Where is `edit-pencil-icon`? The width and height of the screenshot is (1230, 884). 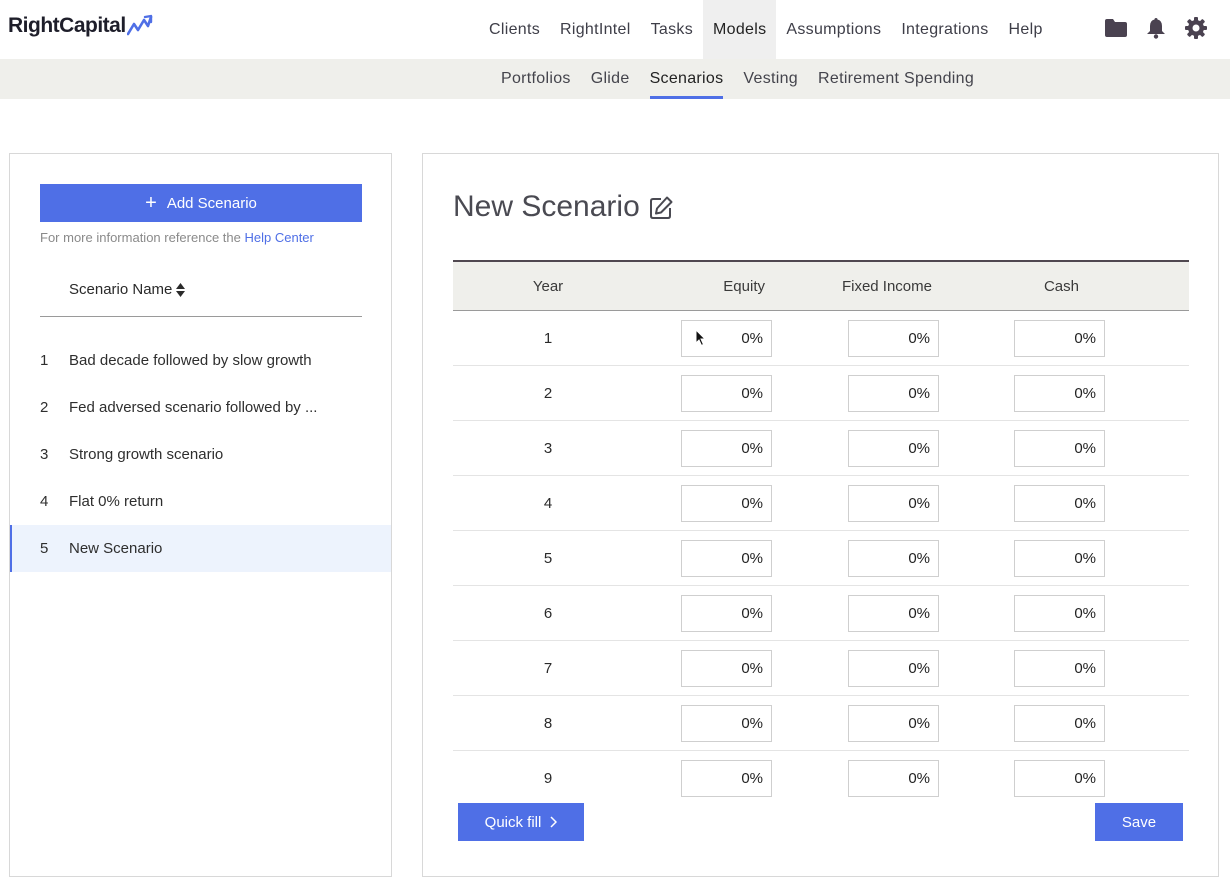
edit-pencil-icon is located at coordinates (661, 208).